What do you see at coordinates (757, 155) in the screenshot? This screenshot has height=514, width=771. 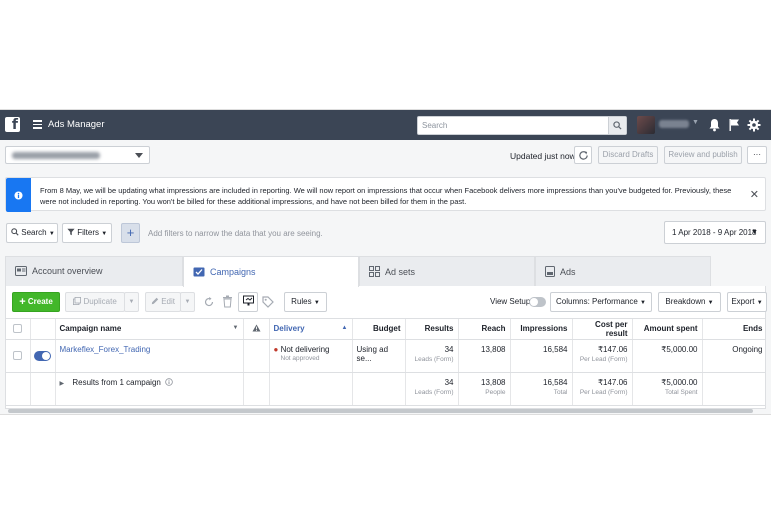 I see `more-options-button: ···` at bounding box center [757, 155].